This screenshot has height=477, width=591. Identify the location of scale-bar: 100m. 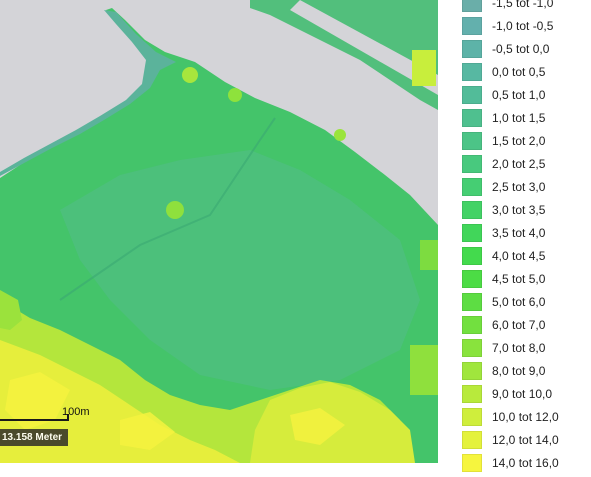
(45, 415).